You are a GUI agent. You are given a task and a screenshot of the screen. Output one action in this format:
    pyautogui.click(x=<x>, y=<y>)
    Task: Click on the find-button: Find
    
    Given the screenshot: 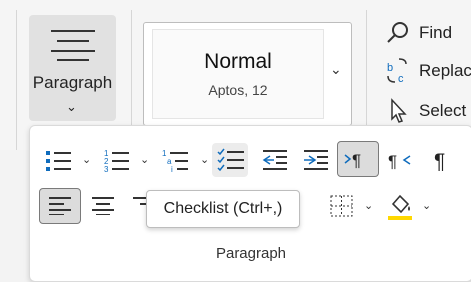 What is the action you would take?
    pyautogui.click(x=418, y=33)
    